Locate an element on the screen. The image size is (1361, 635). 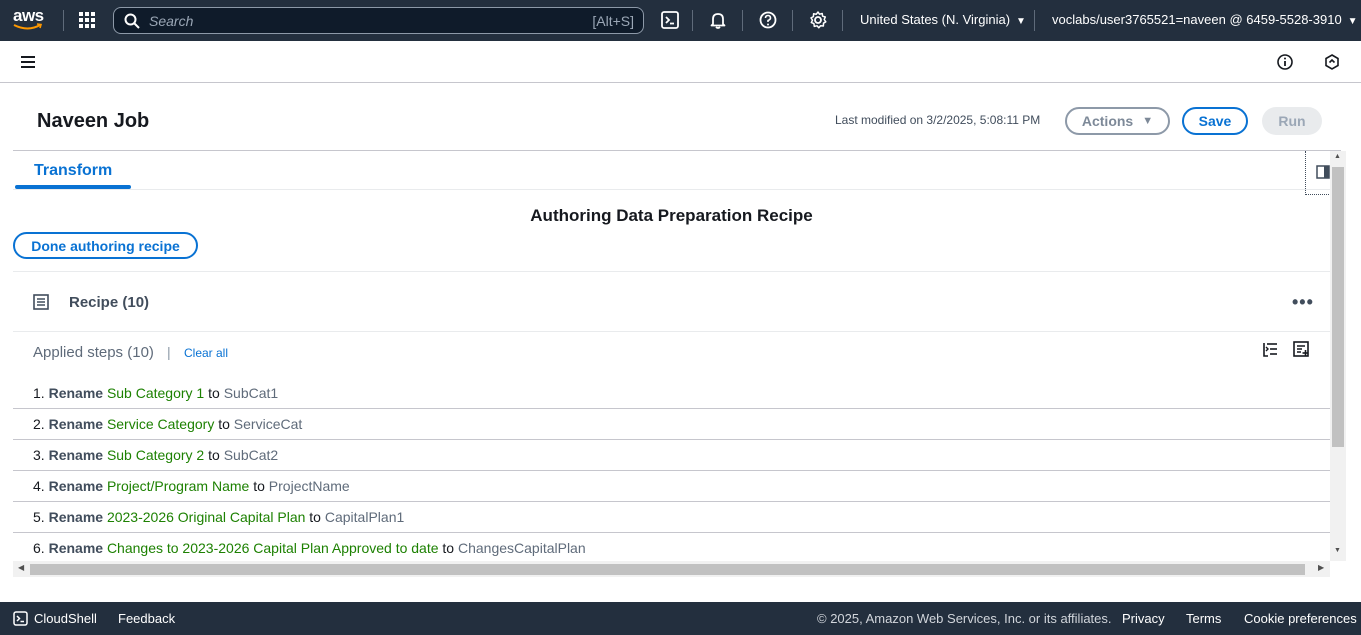
settings-gear-icon is located at coordinates (818, 20).